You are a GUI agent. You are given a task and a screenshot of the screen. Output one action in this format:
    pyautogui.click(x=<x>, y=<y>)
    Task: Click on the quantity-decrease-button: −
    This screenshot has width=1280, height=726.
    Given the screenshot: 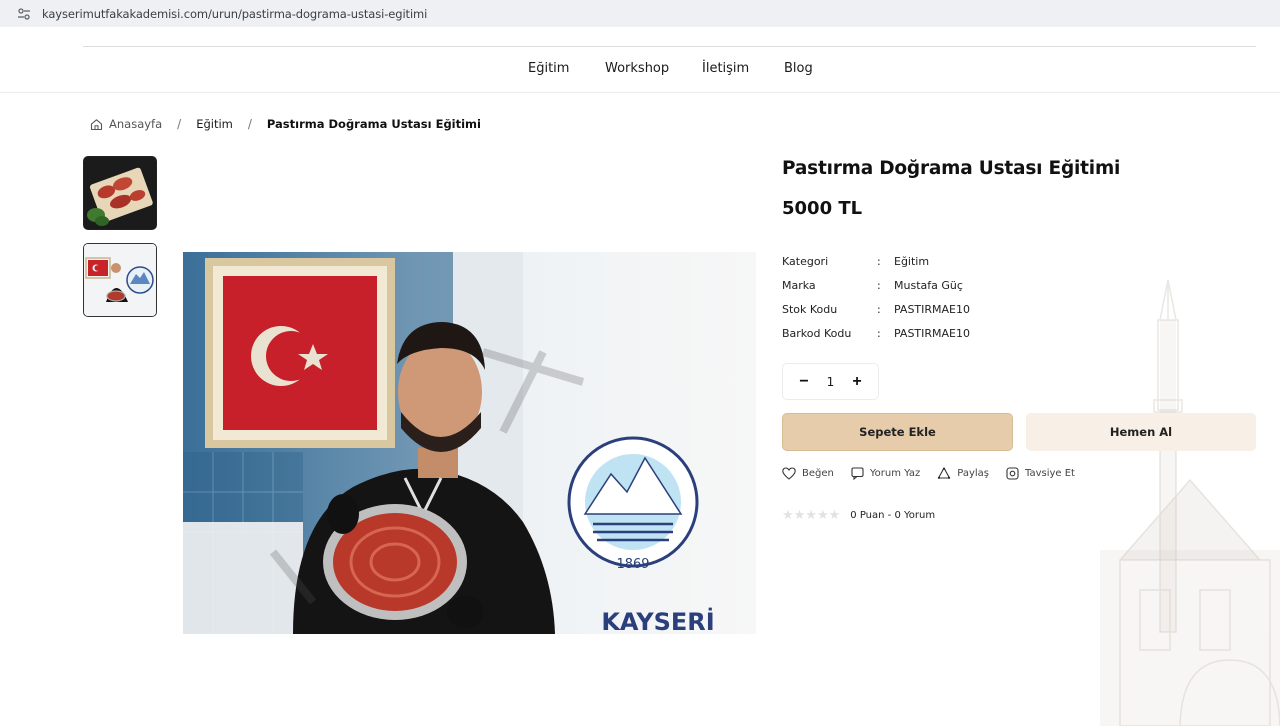 What is the action you would take?
    pyautogui.click(x=804, y=381)
    